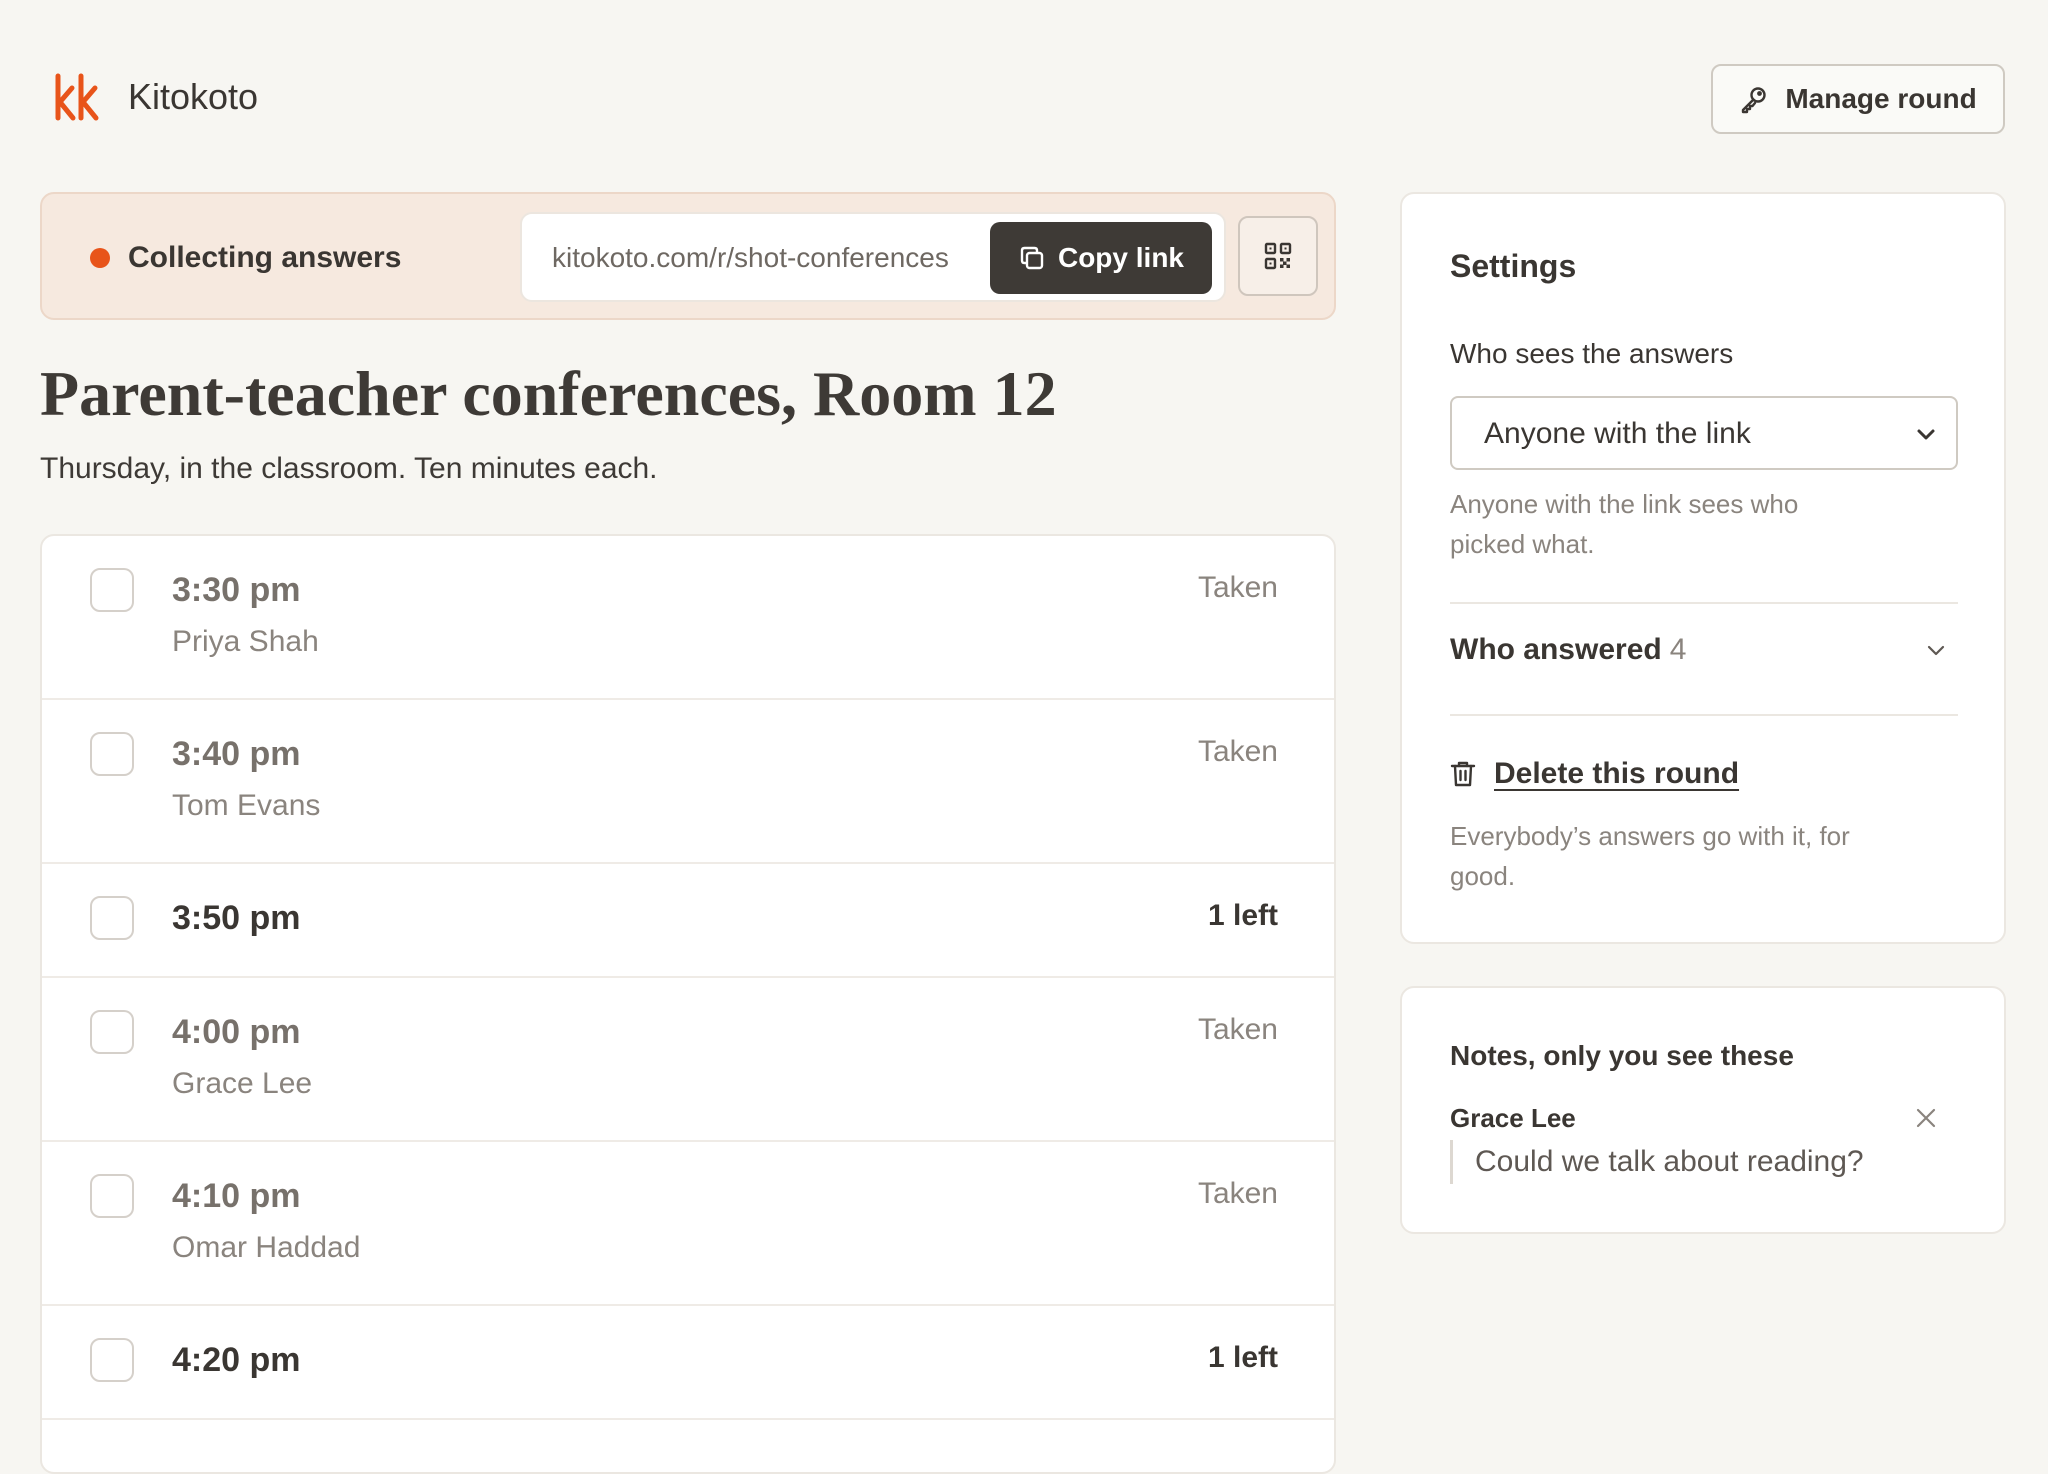 The width and height of the screenshot is (2048, 1474). What do you see at coordinates (236, 590) in the screenshot?
I see `slot-time: 3:30 pm` at bounding box center [236, 590].